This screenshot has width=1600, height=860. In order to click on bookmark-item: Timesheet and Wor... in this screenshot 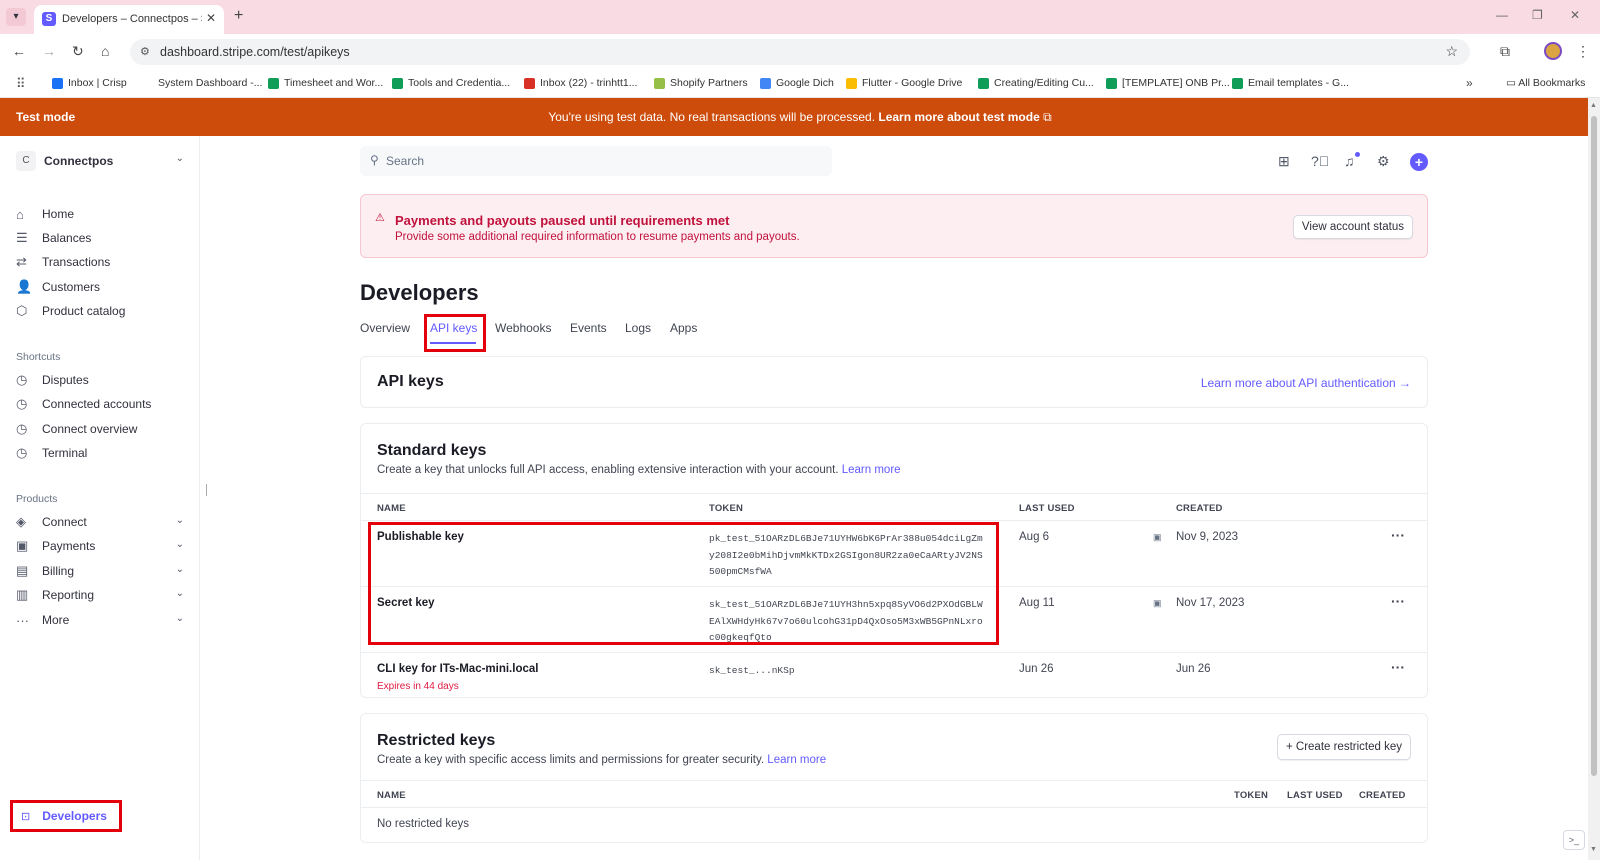, I will do `click(325, 83)`.